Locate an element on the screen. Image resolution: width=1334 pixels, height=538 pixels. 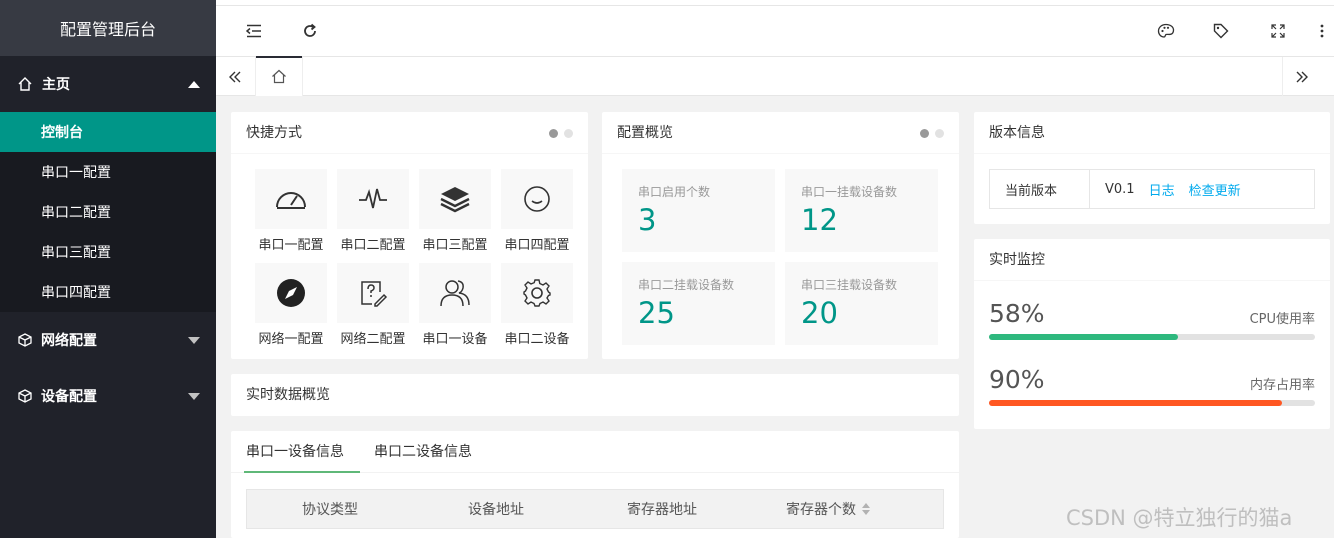
version-key: 当前版本 is located at coordinates (1040, 189).